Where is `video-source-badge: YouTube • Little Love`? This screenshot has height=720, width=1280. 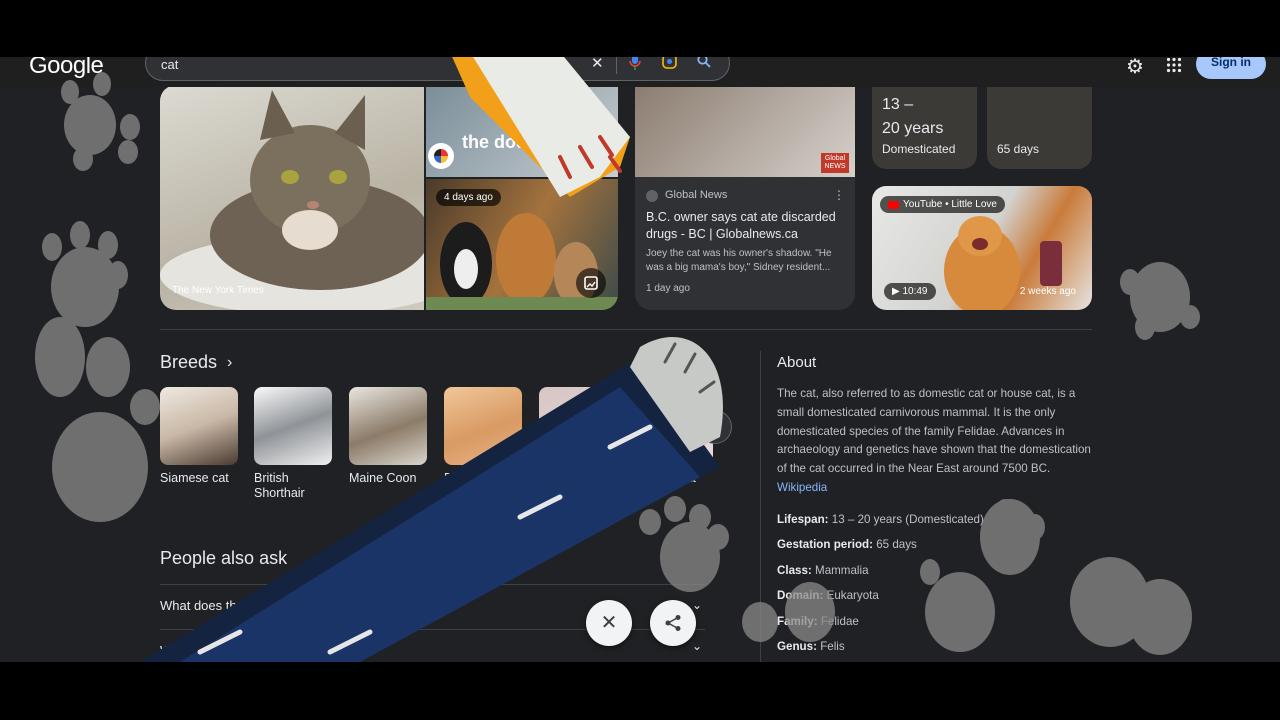 video-source-badge: YouTube • Little Love is located at coordinates (942, 204).